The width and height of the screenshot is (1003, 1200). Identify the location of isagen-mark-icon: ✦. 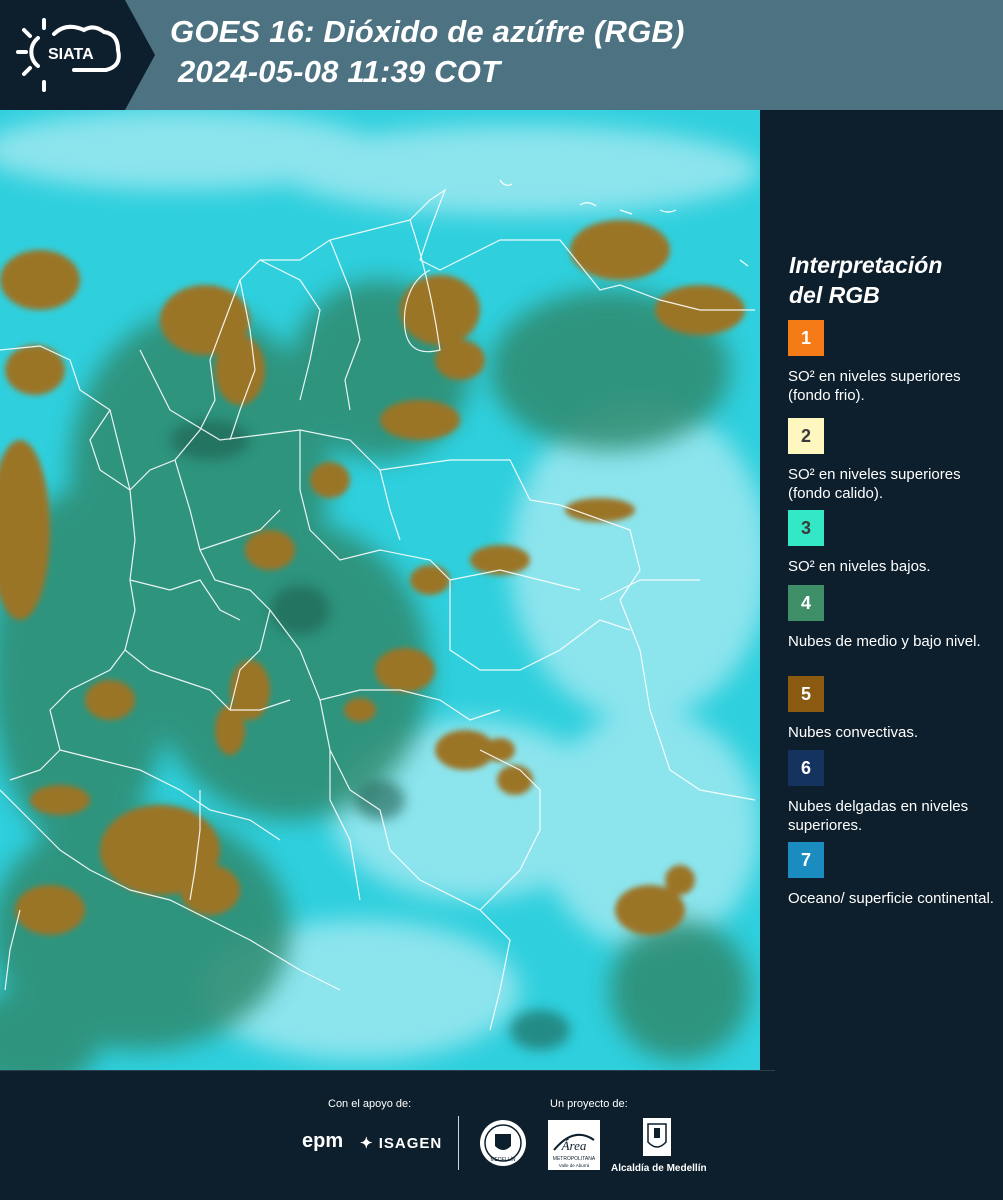
(367, 1143).